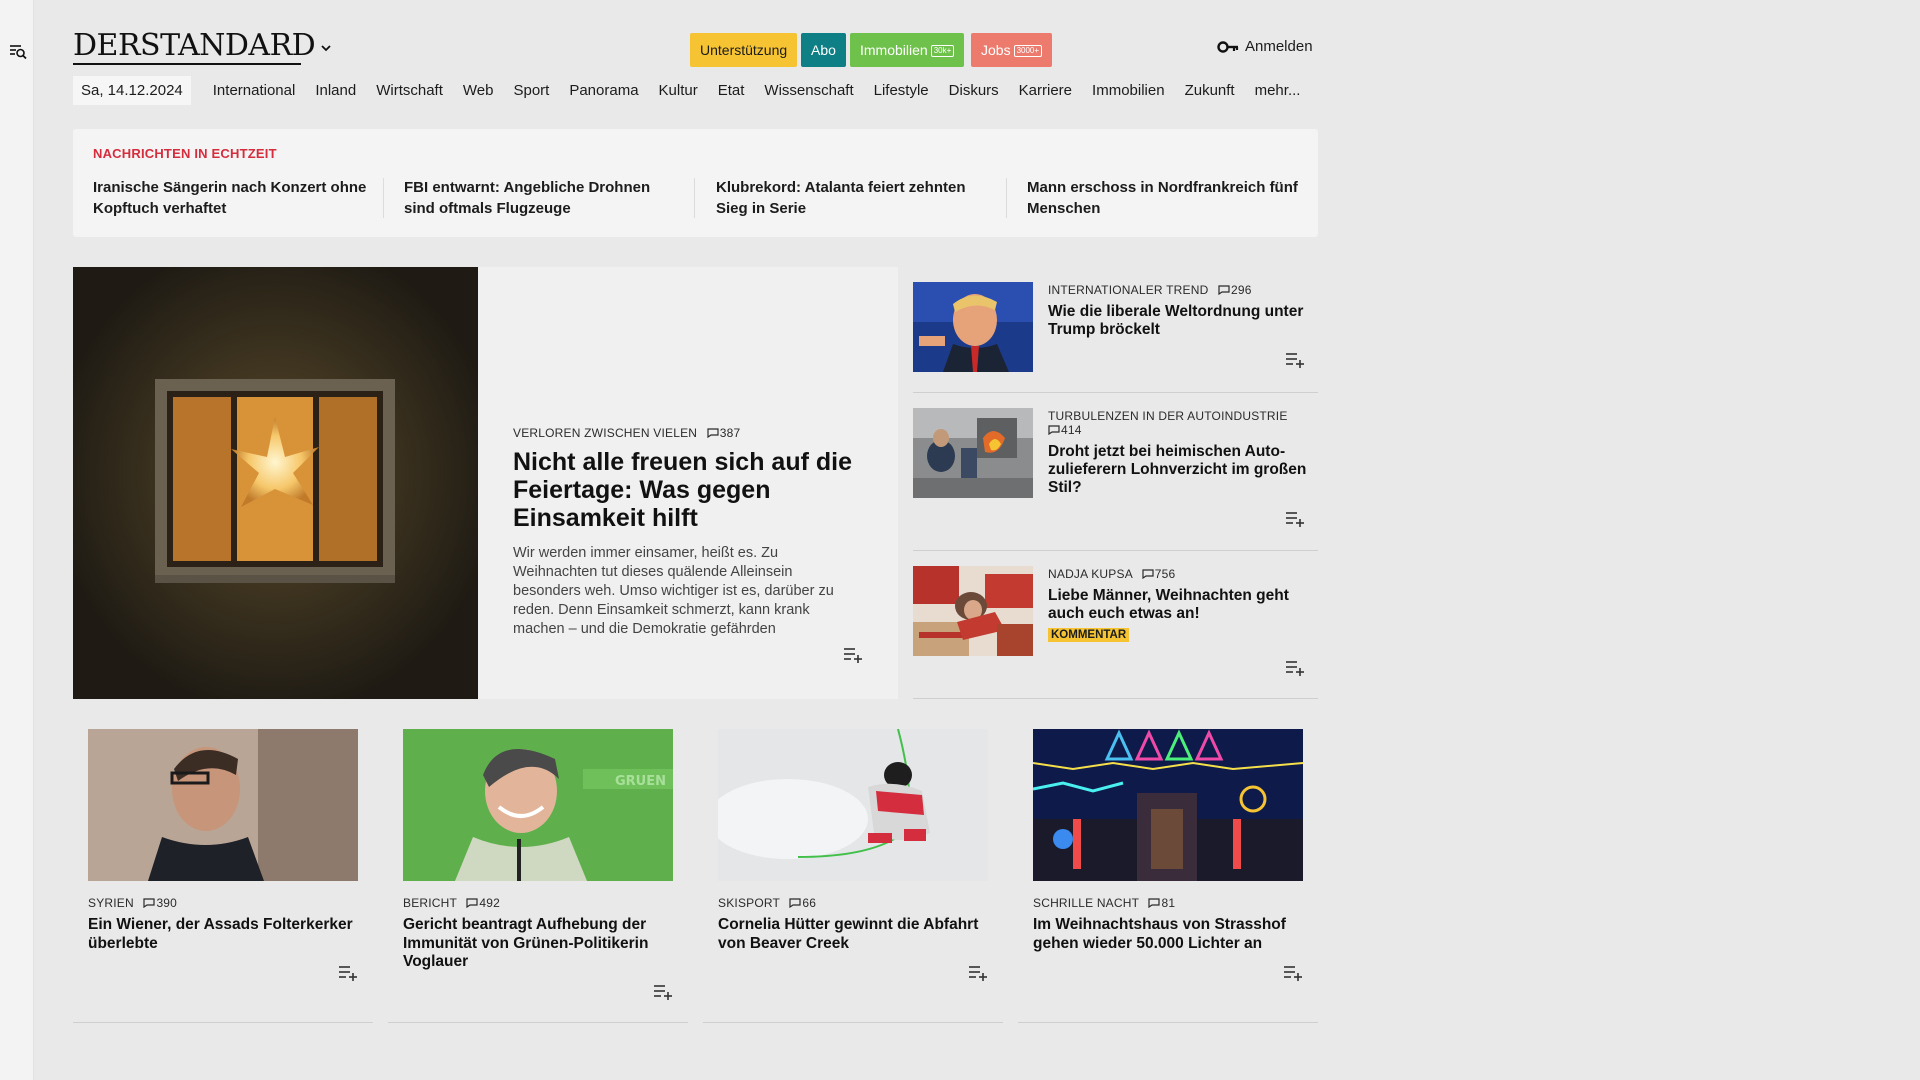 The height and width of the screenshot is (1080, 1920). What do you see at coordinates (823, 50) in the screenshot?
I see `abo-button: Abo` at bounding box center [823, 50].